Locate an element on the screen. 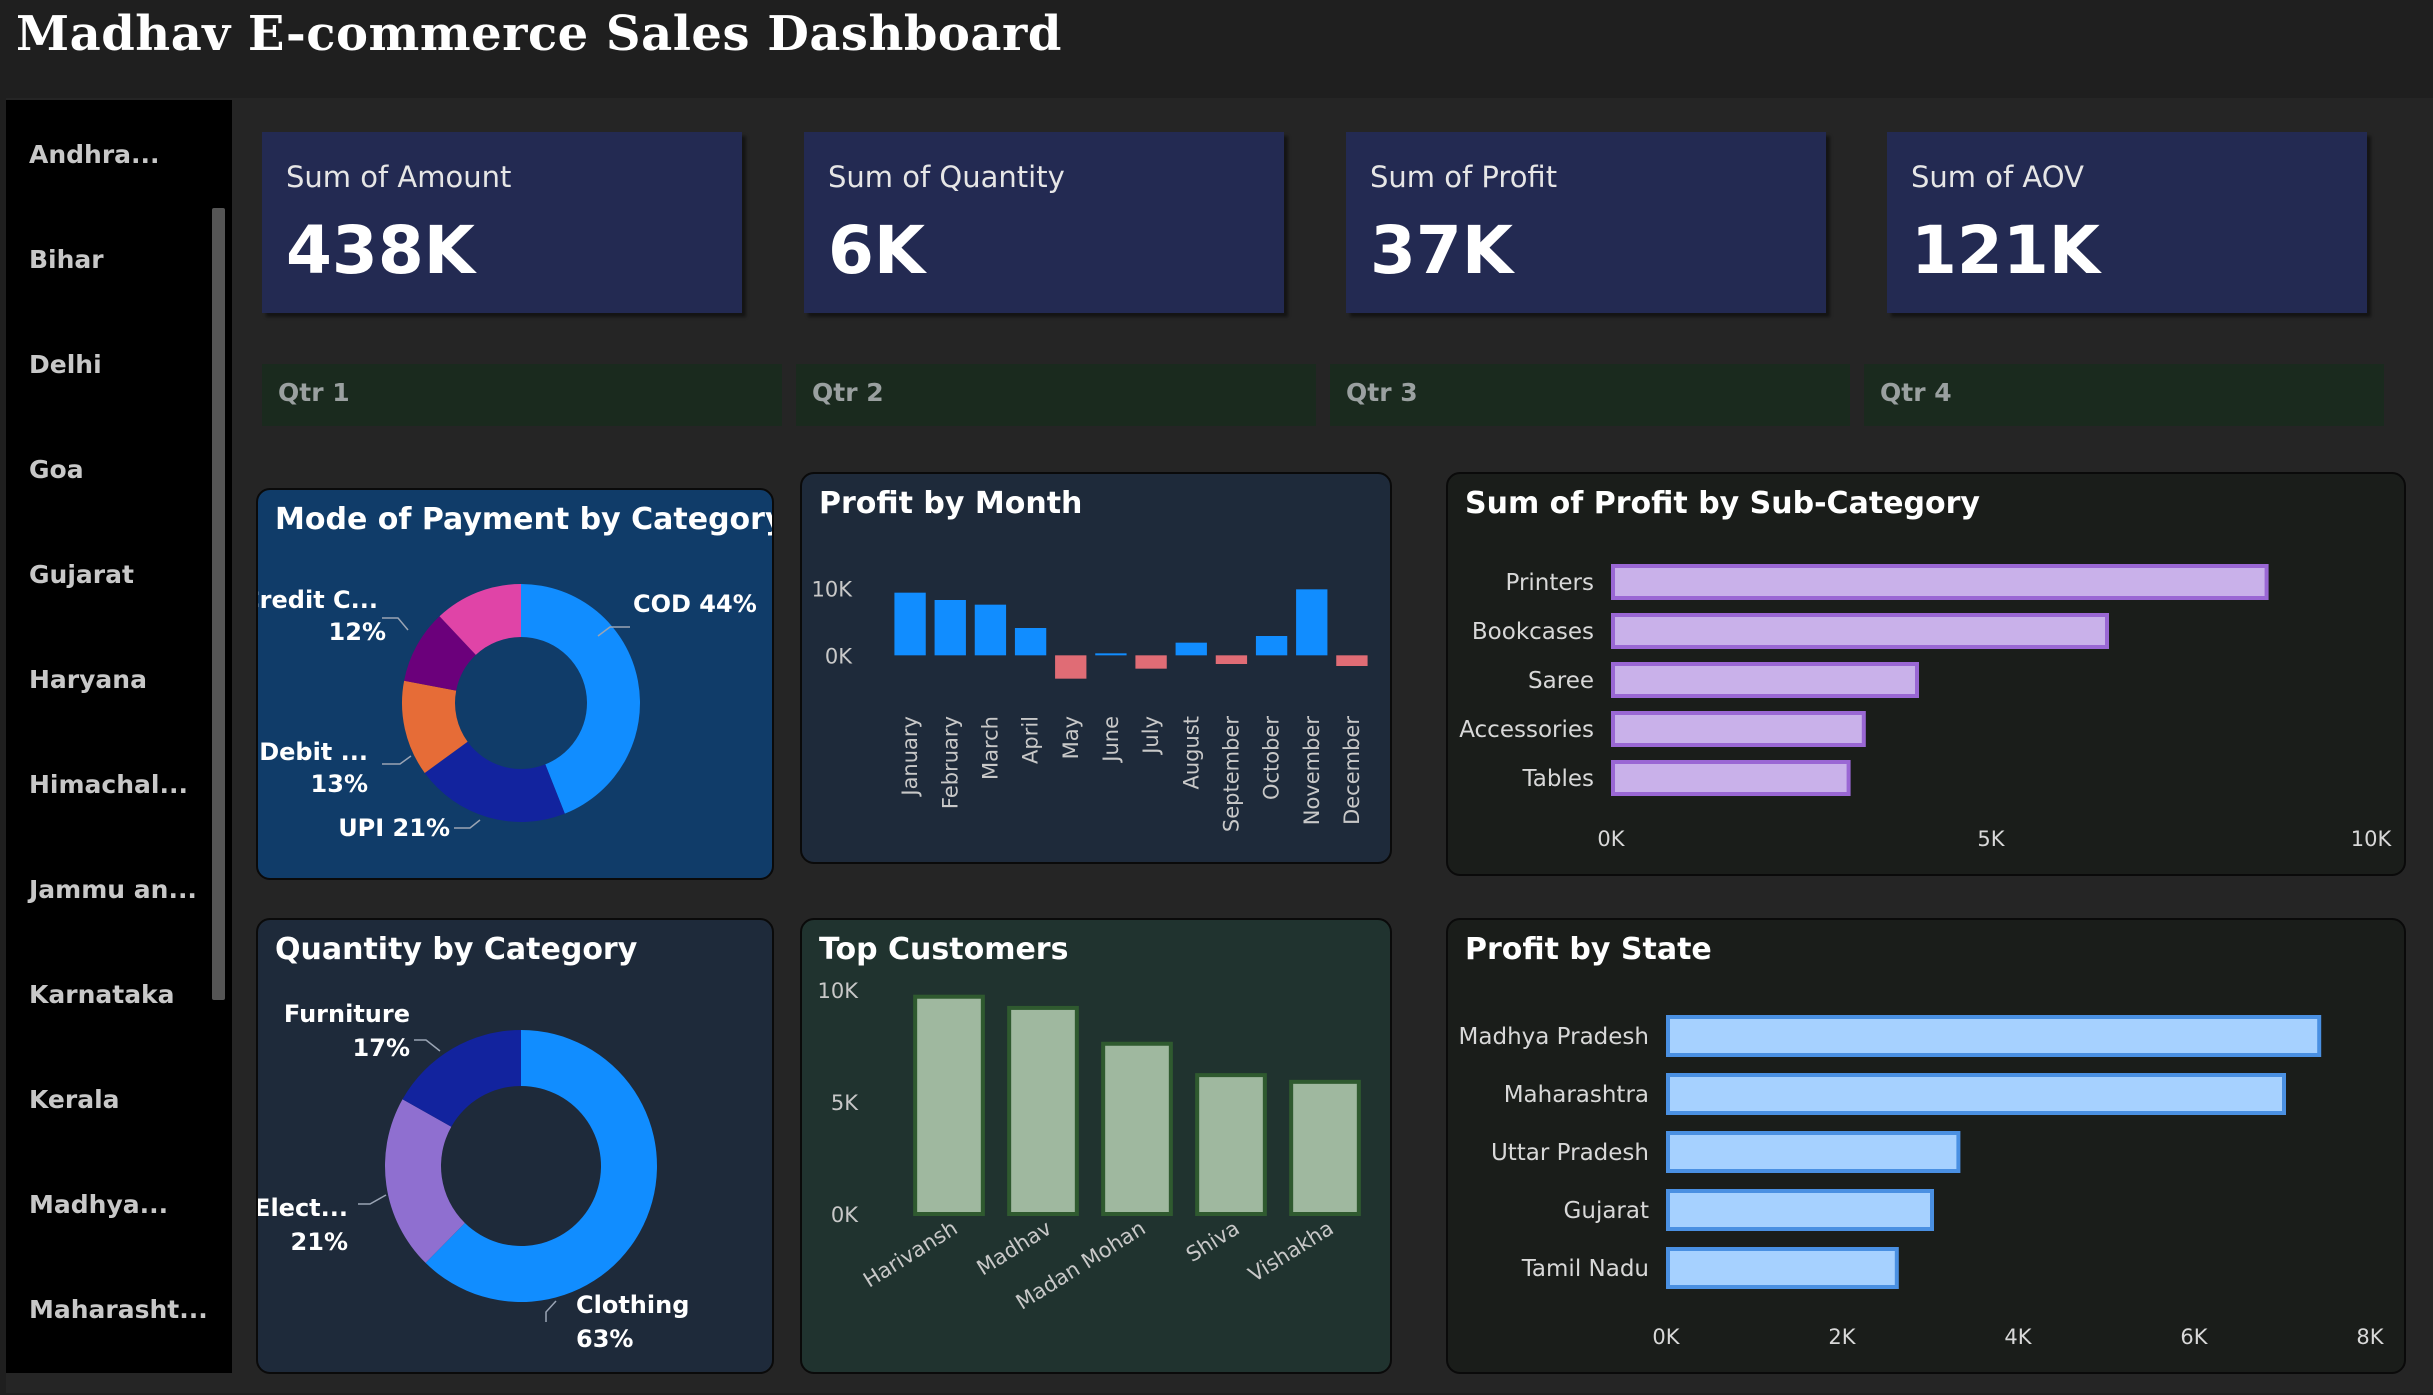  x-tick-label: Madhav is located at coordinates (1014, 1248).